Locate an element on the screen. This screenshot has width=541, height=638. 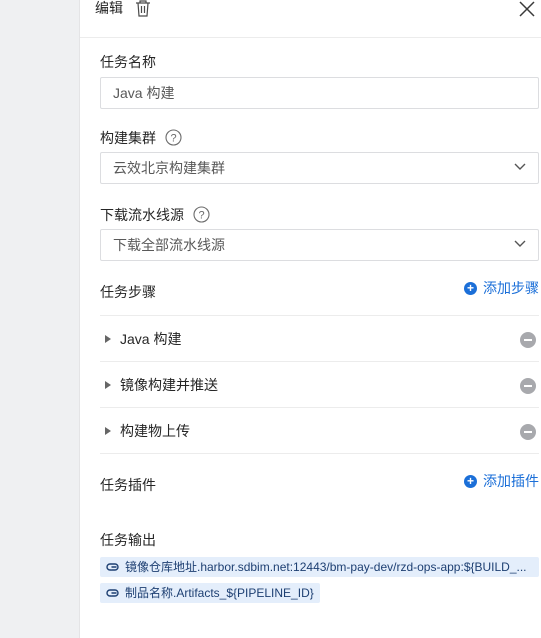
download-source-label: 下载流水线源 is located at coordinates (142, 215).